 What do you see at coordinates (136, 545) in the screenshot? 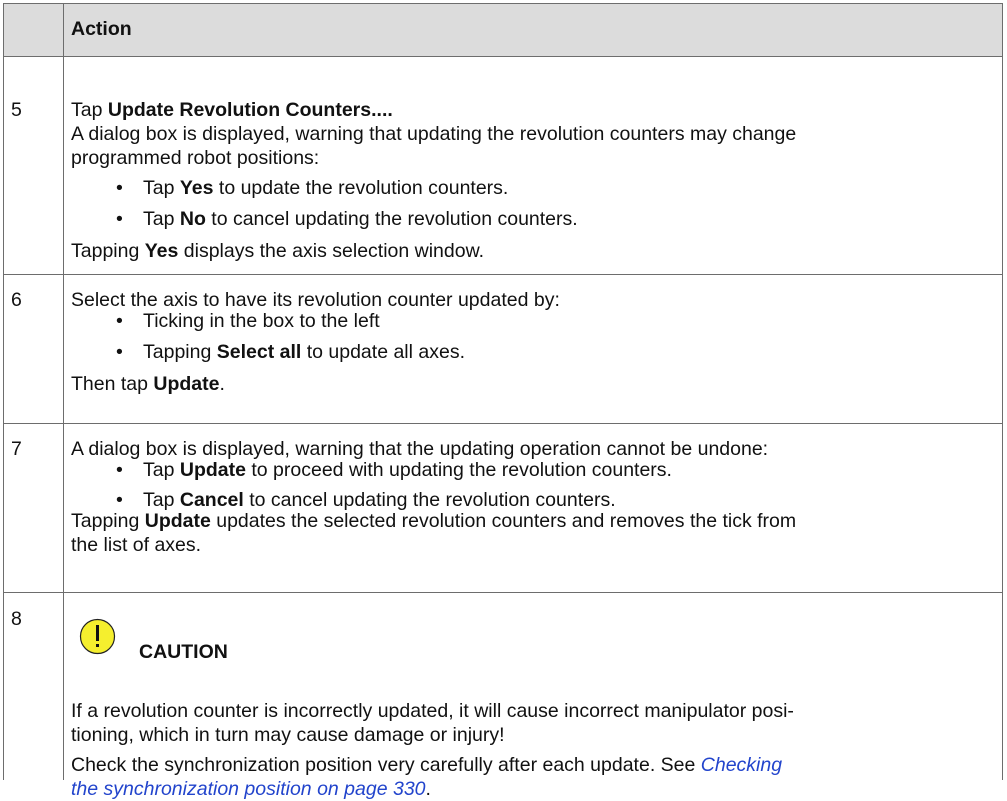
I see `step-7-outro-line2: the list of axes.` at bounding box center [136, 545].